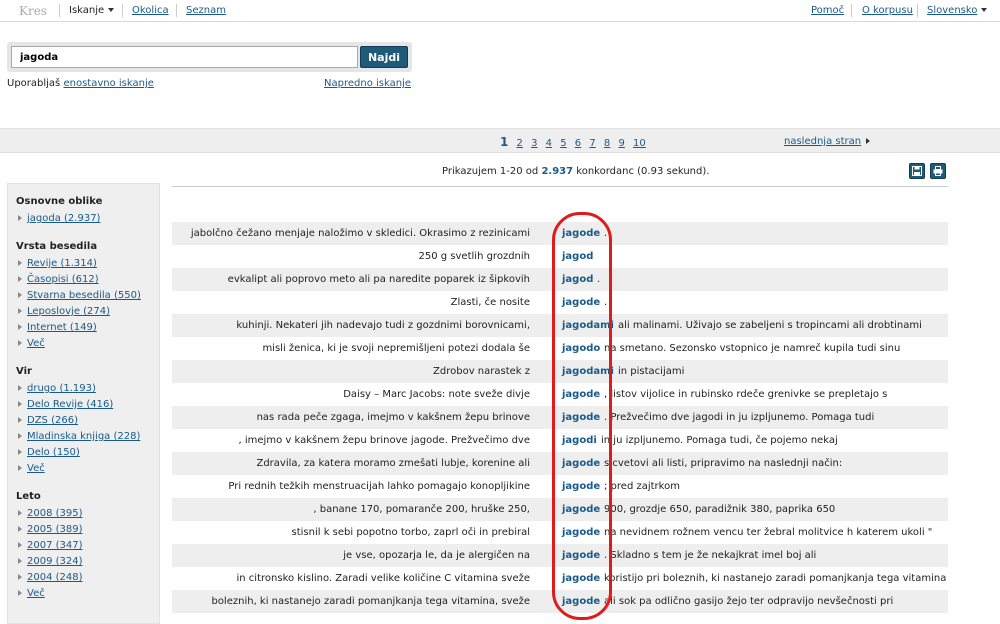  What do you see at coordinates (504, 142) in the screenshot?
I see `page-current: 1` at bounding box center [504, 142].